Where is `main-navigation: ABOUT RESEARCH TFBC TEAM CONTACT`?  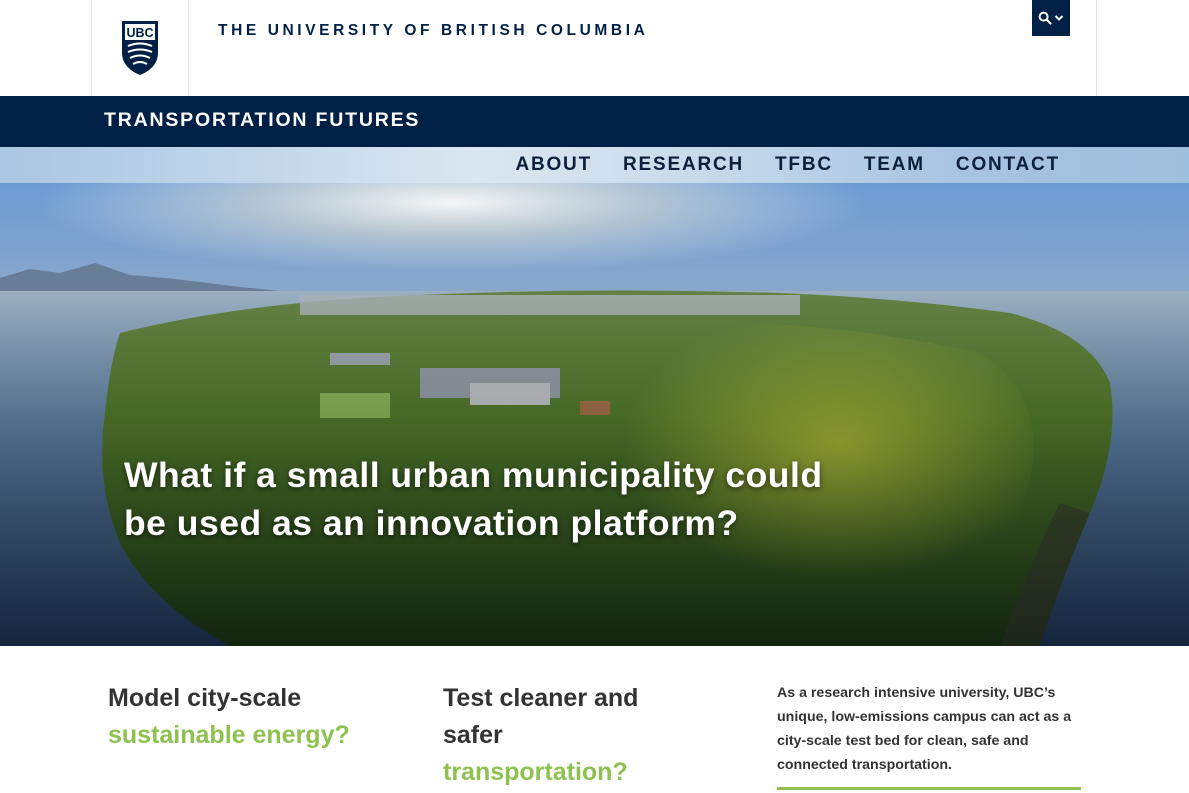
main-navigation: ABOUT RESEARCH TFBC TEAM CONTACT is located at coordinates (594, 165).